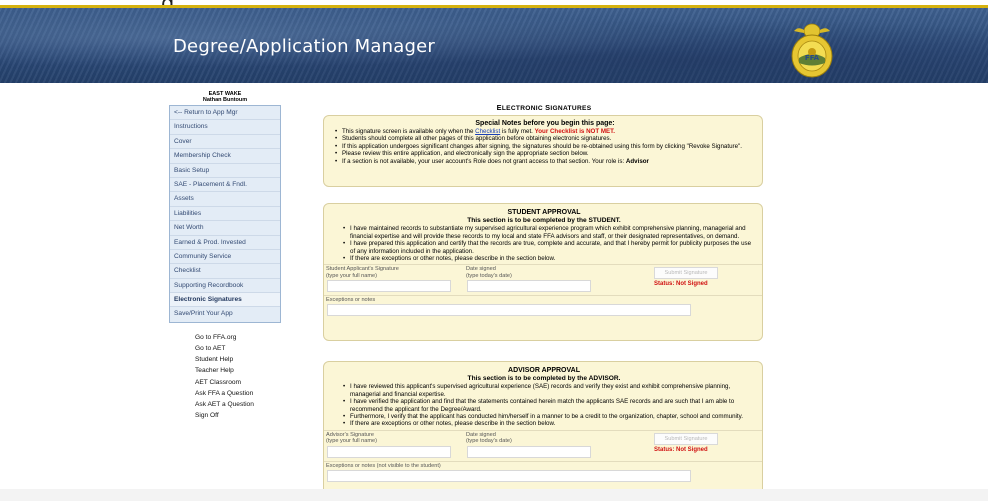 Image resolution: width=988 pixels, height=501 pixels. I want to click on checklist-link: Checklist, so click(487, 131).